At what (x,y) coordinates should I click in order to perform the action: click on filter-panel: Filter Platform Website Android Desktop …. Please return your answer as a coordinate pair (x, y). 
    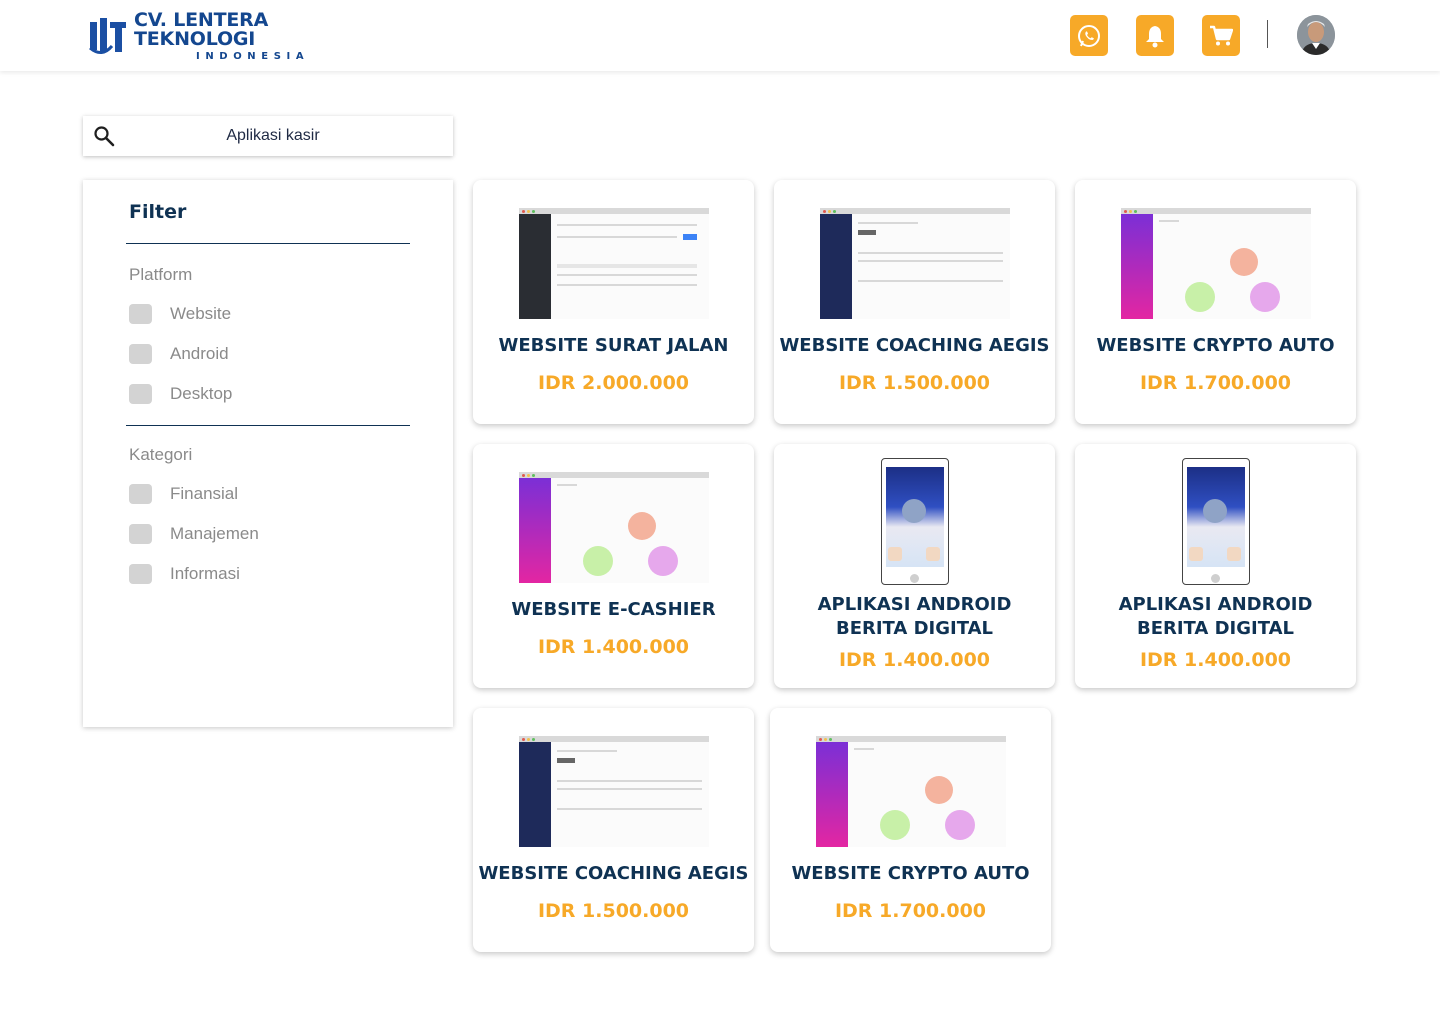
    Looking at the image, I should click on (268, 453).